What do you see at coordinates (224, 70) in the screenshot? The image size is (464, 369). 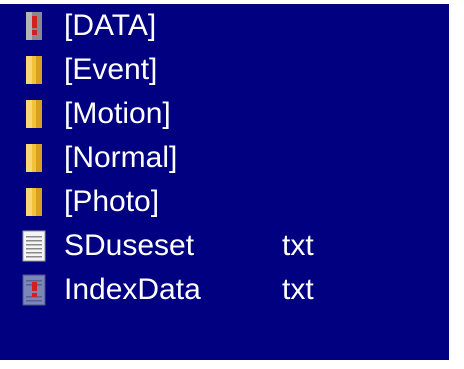 I see `list-item-event-folder: [Event]` at bounding box center [224, 70].